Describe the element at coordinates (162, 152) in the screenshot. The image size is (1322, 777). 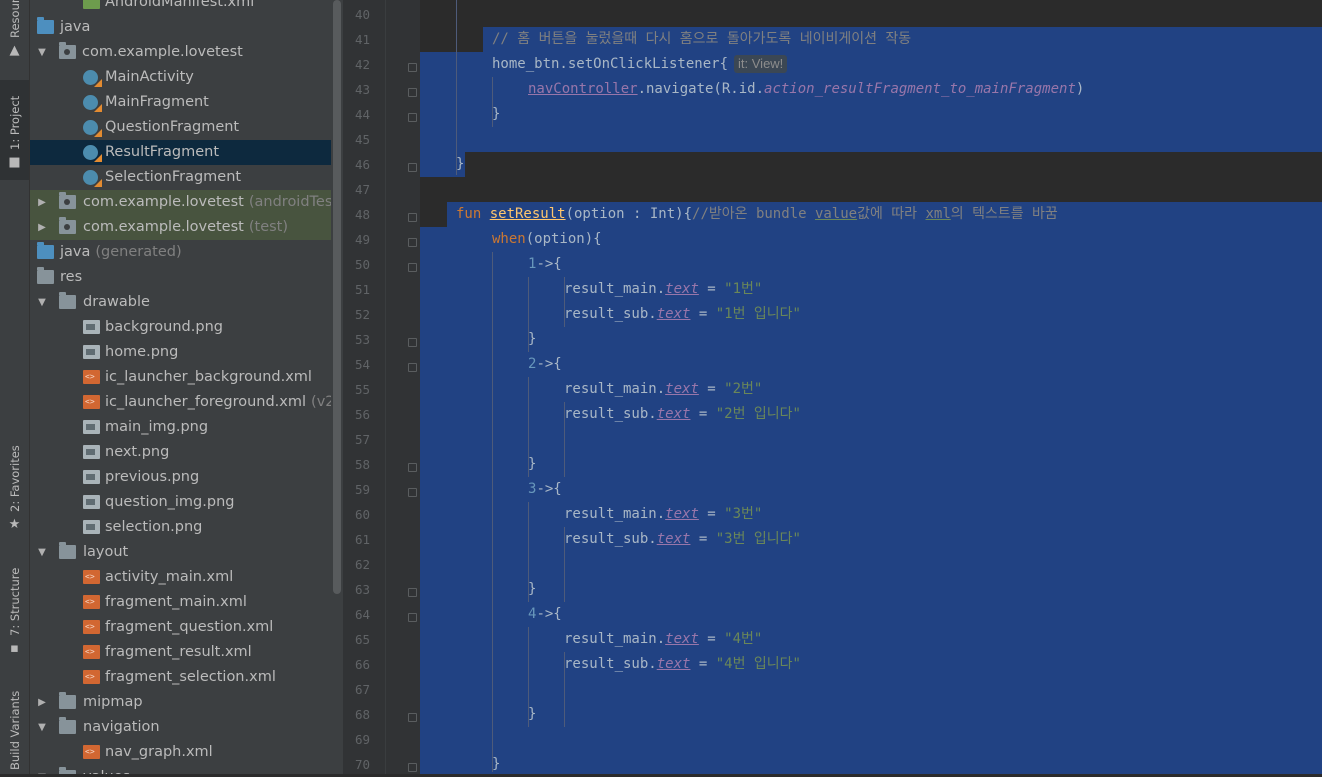
I see `tree-item-label: ResultFragment` at that location.